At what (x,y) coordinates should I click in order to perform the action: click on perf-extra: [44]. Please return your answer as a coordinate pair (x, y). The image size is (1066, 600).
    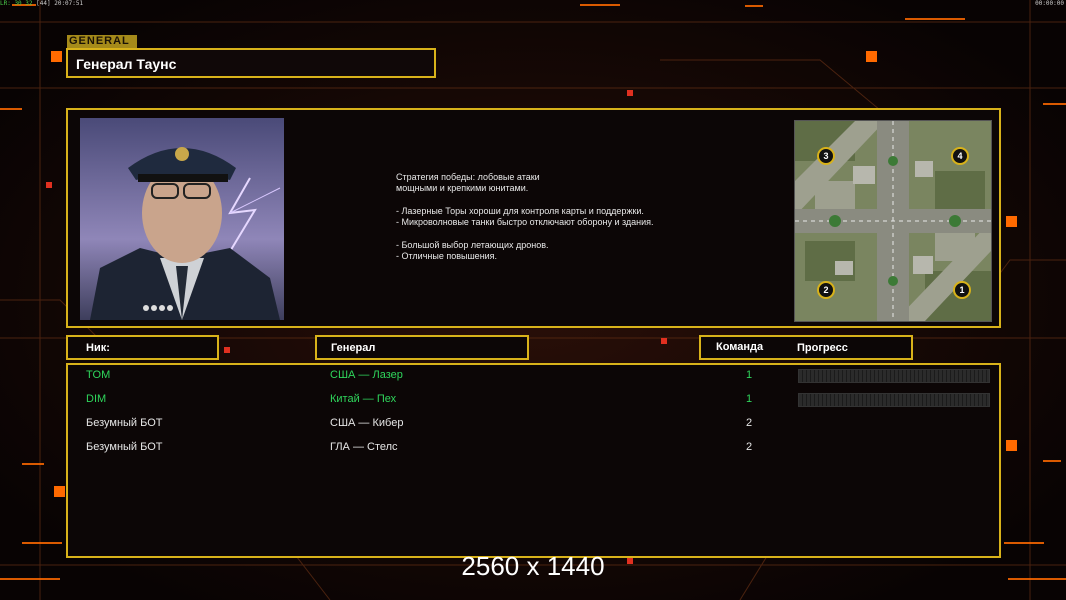
    Looking at the image, I should click on (43, 3).